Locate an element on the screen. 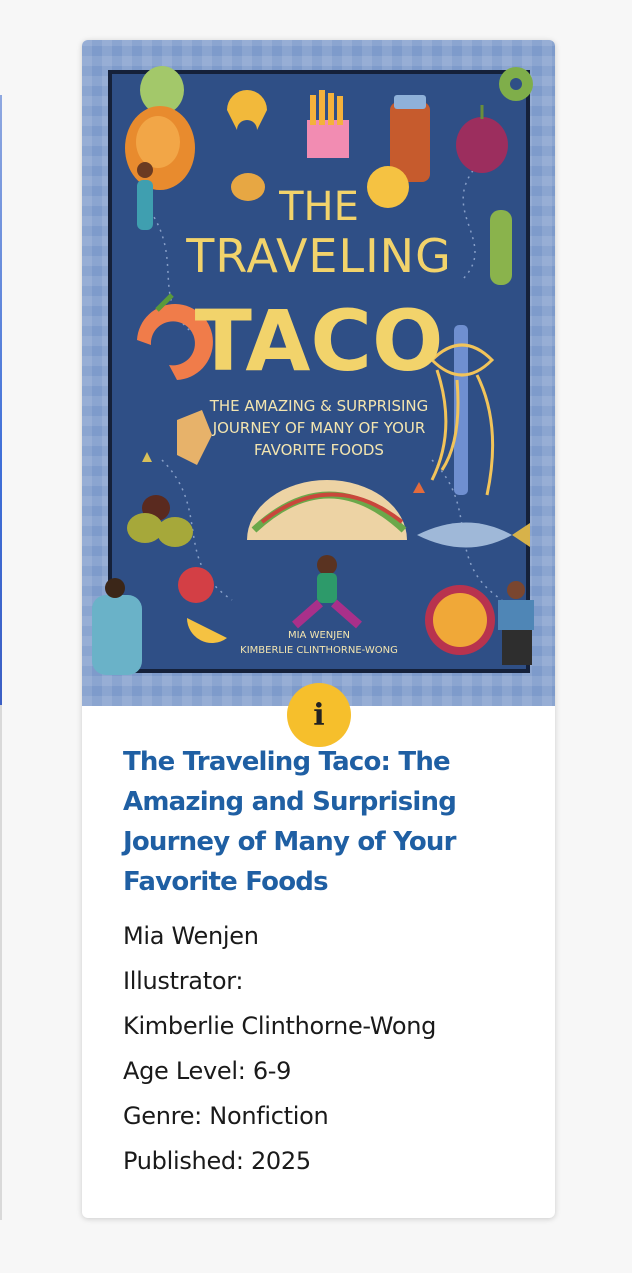  cover-subtitle-line3: FAVORITE FOODS is located at coordinates (319, 450).